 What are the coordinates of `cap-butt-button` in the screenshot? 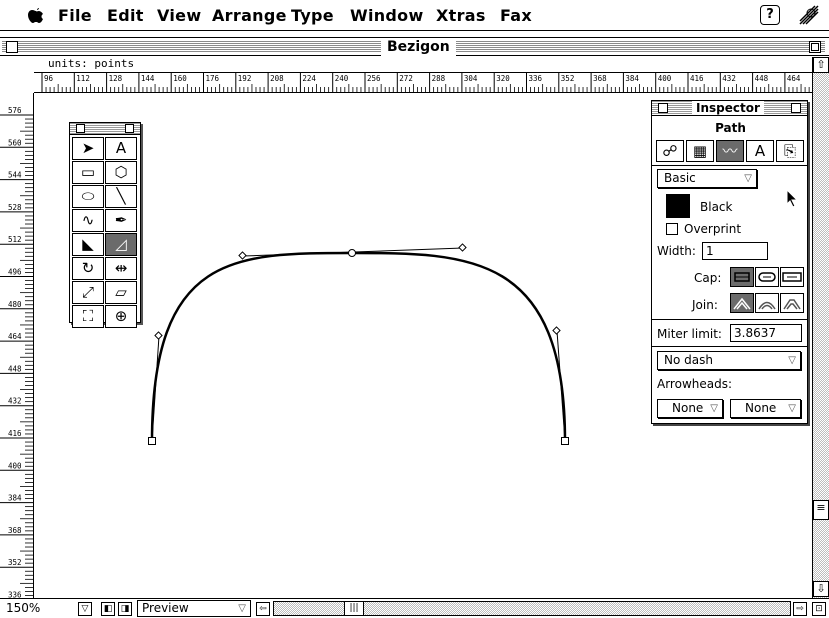 It's located at (742, 277).